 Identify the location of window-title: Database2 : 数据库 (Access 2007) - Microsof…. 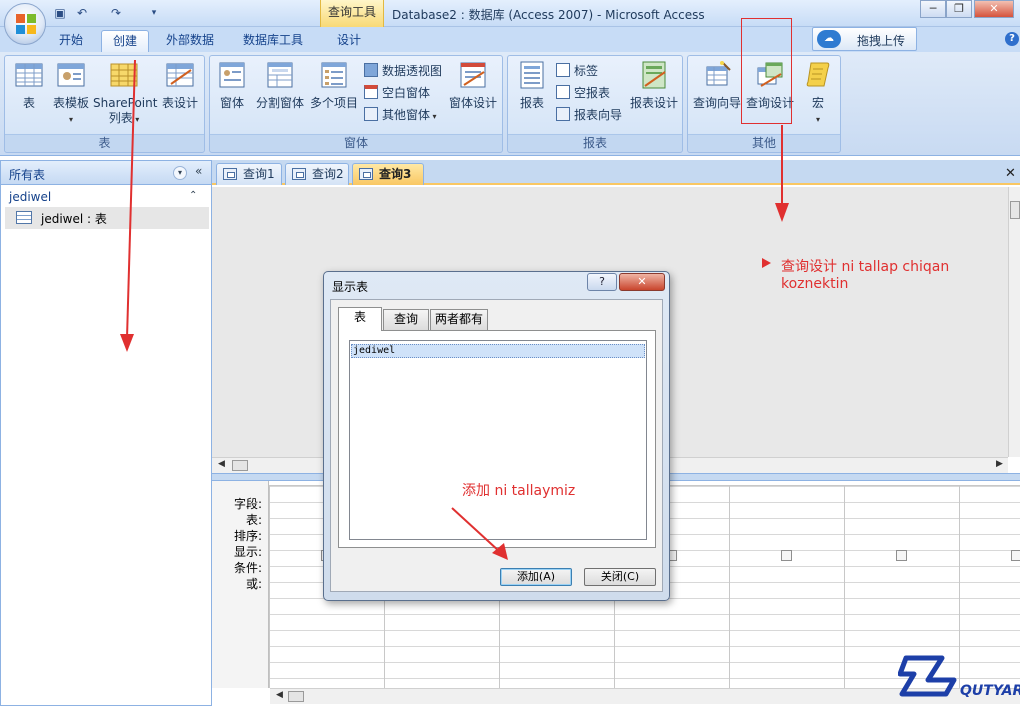
(548, 15).